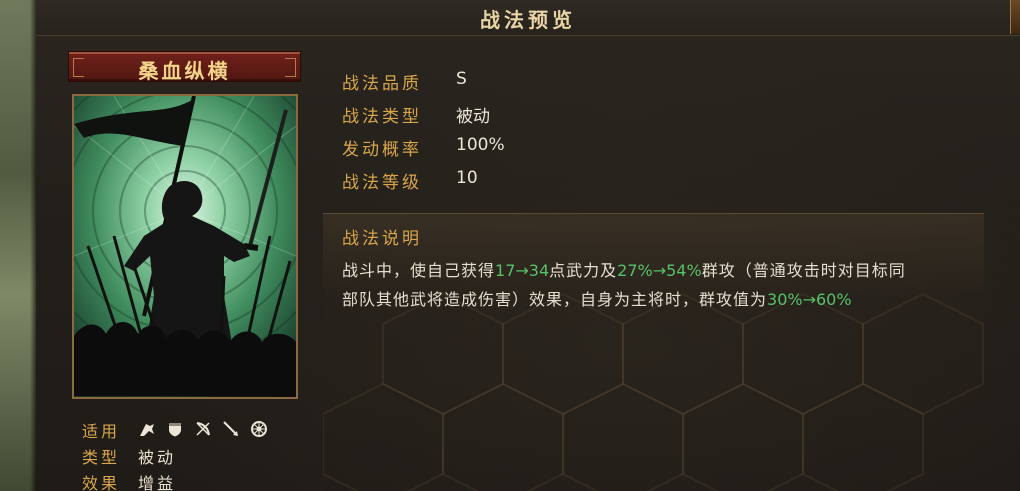 The width and height of the screenshot is (1020, 491). I want to click on game-world-background, so click(18, 245).